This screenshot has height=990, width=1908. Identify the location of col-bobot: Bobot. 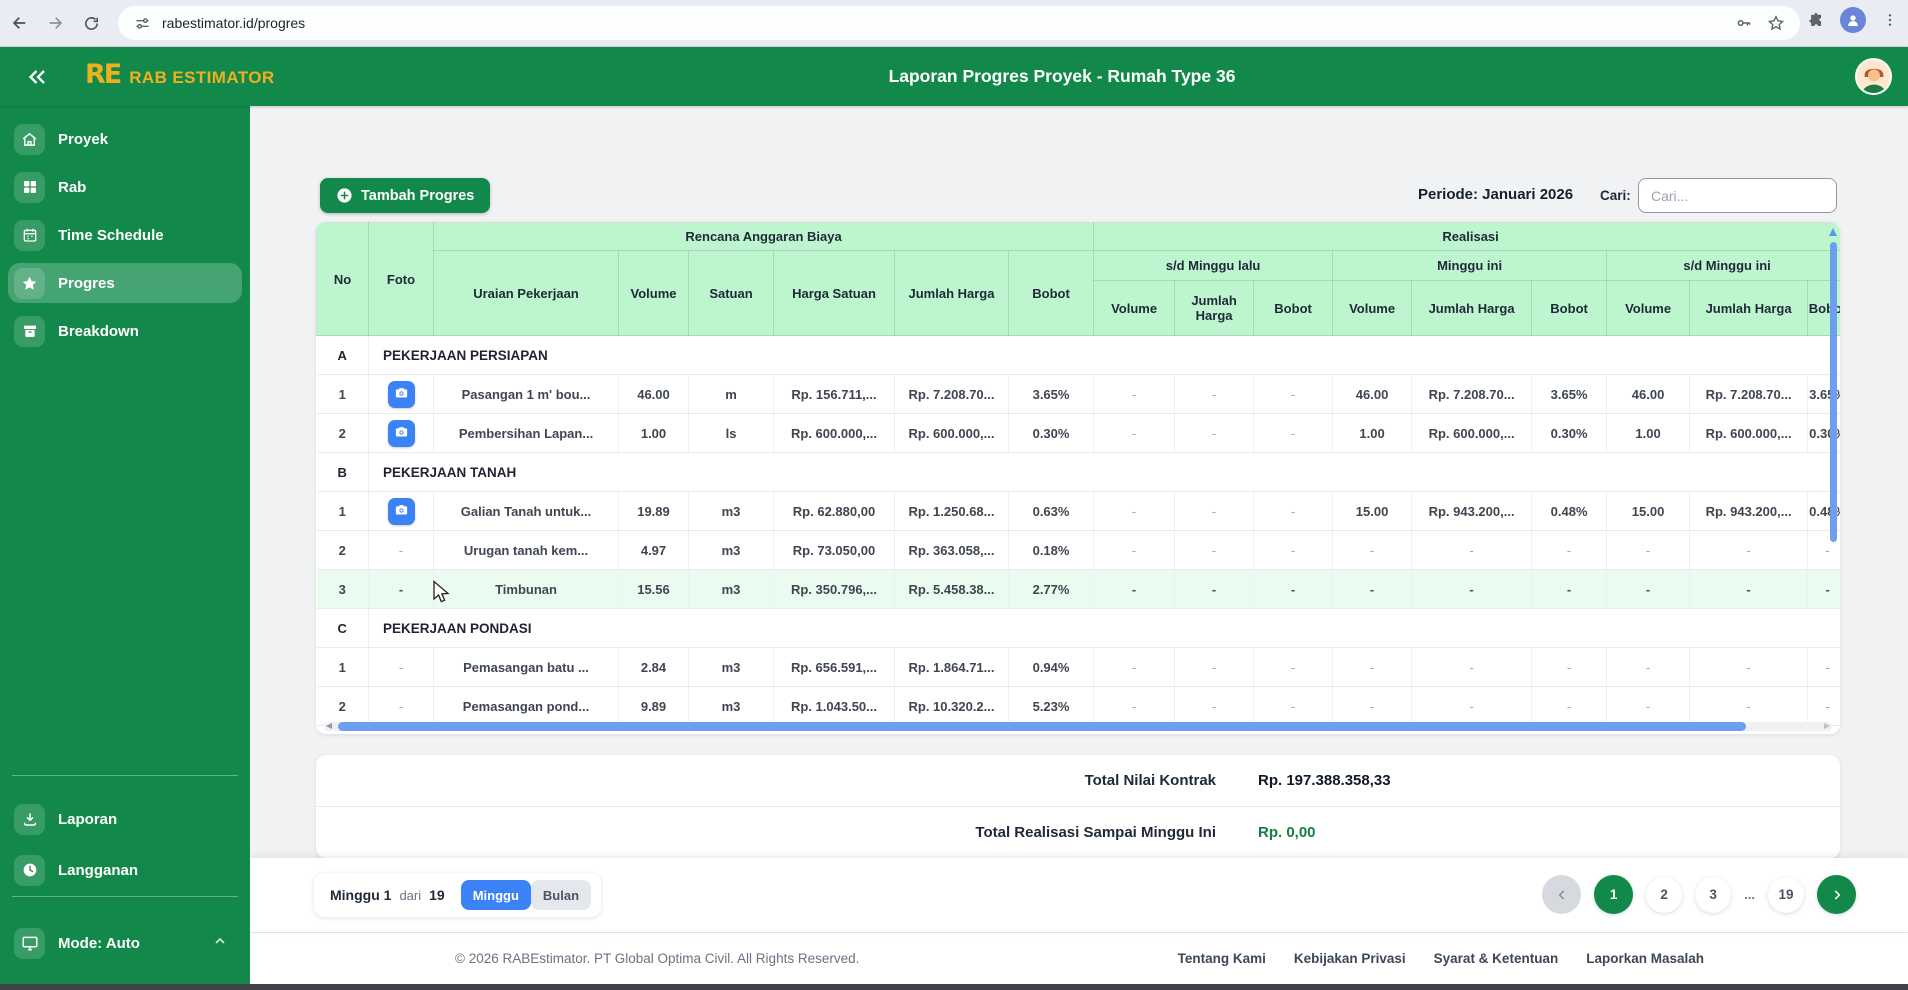
(1051, 293).